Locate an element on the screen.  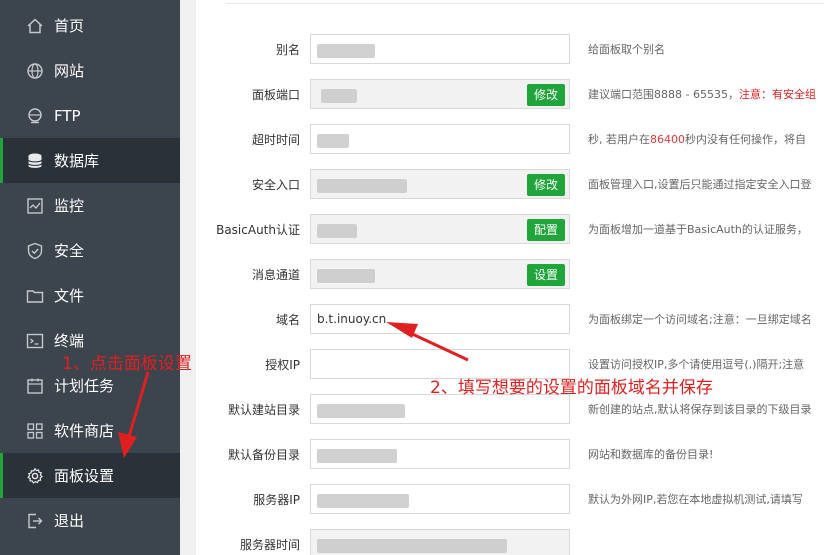
field-label: 面板端口 is located at coordinates (275, 95).